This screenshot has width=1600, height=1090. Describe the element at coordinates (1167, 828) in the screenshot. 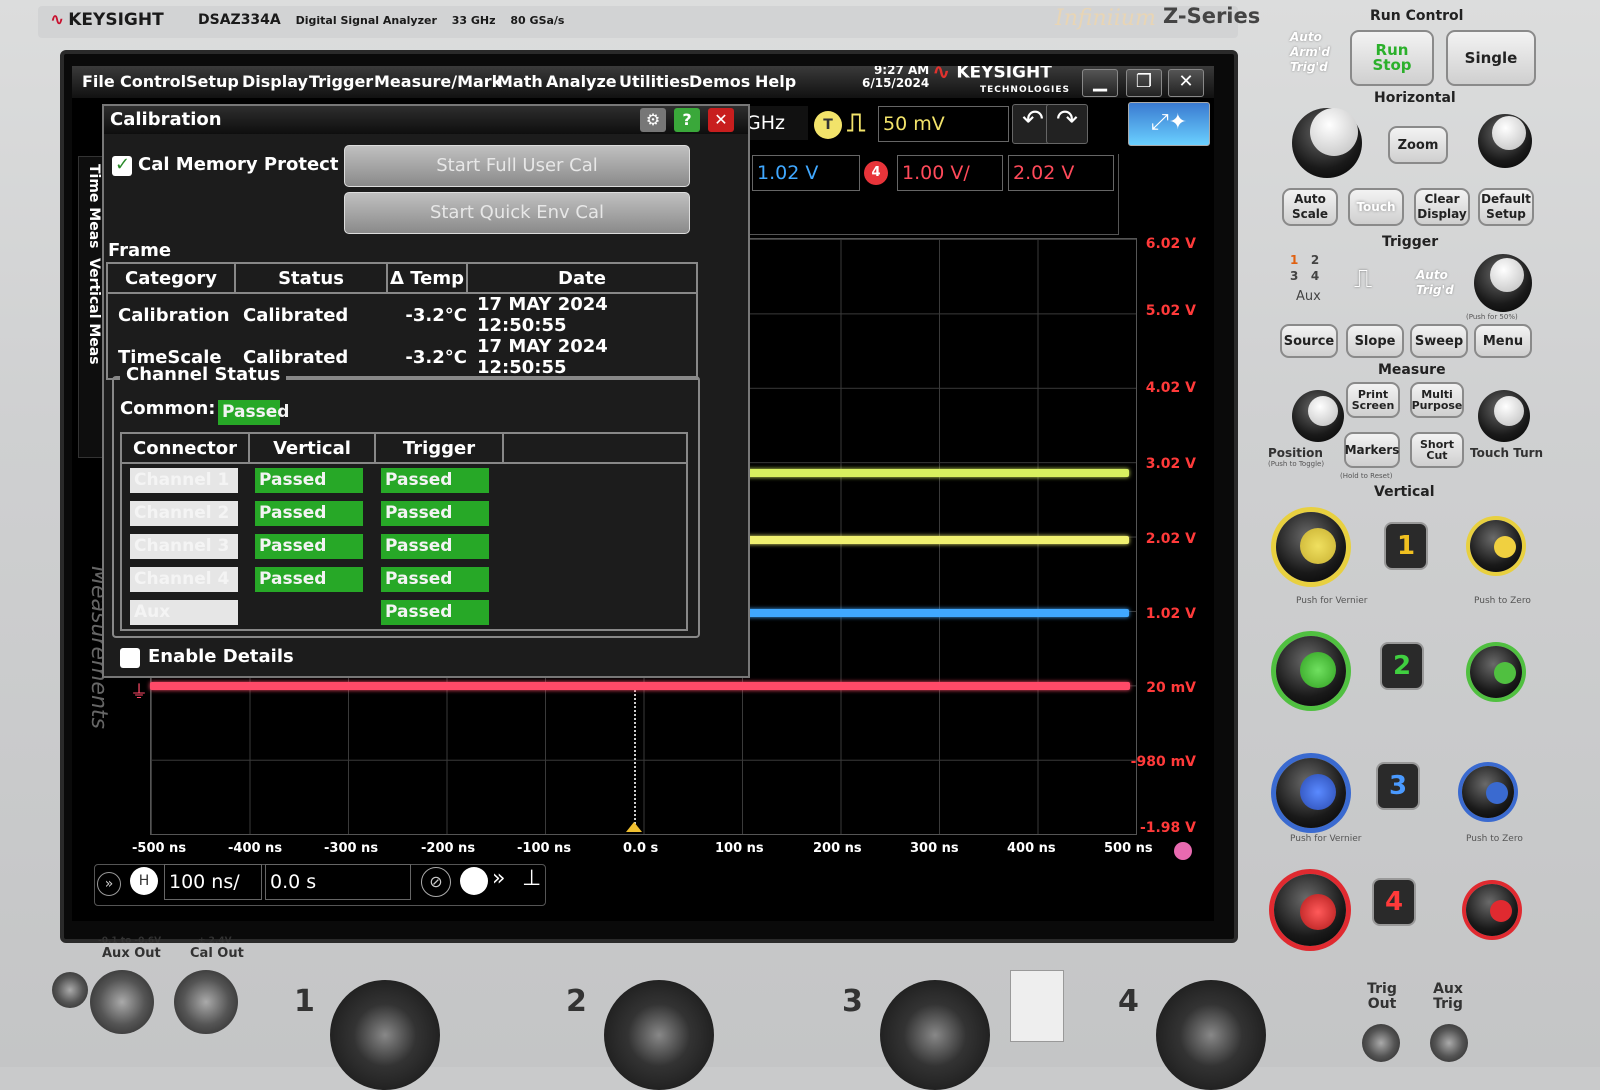

I see `volt-label: -1.98 V` at that location.